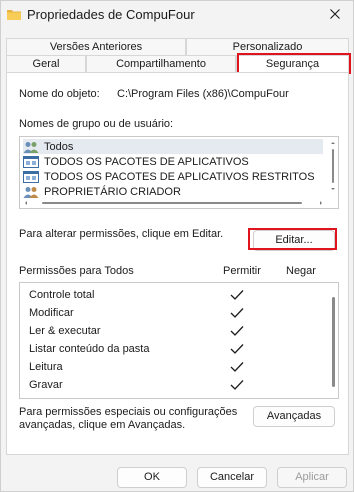 This screenshot has width=354, height=492. I want to click on close-button, so click(334, 15).